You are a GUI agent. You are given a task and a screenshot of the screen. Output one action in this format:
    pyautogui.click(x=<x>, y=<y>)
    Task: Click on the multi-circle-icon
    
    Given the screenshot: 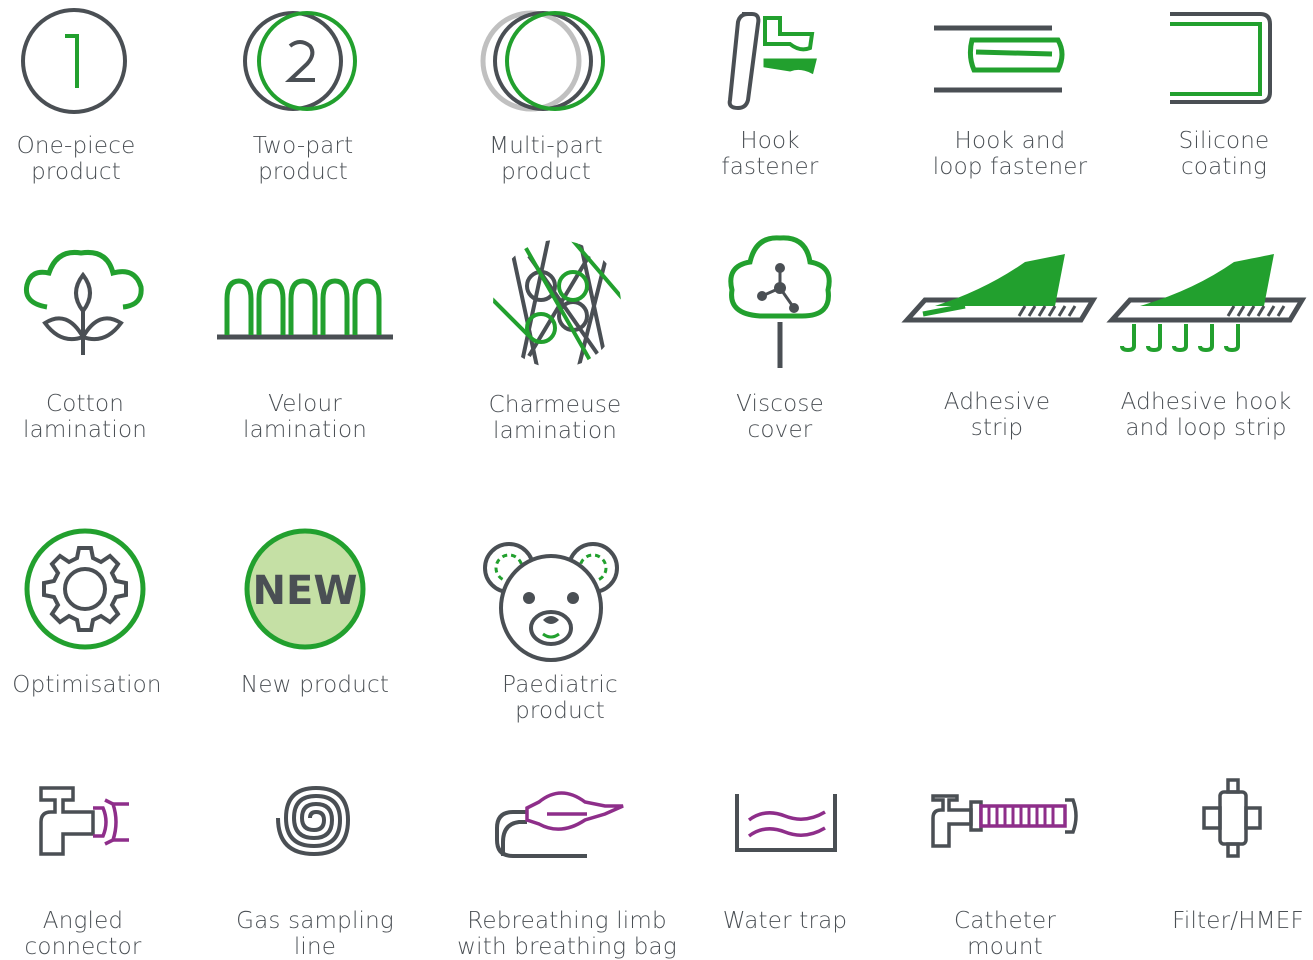 What is the action you would take?
    pyautogui.click(x=542, y=61)
    